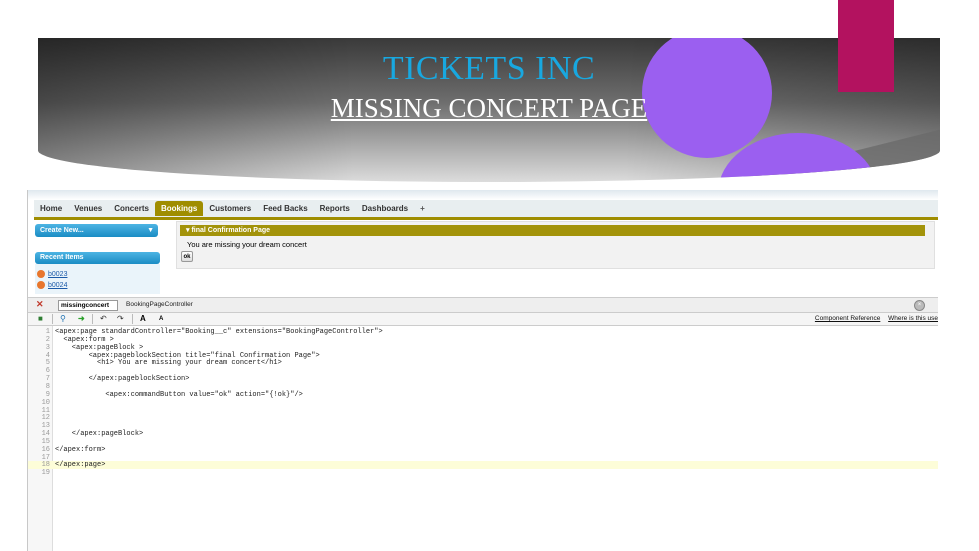 The height and width of the screenshot is (551, 979). I want to click on line-number: 2, so click(47, 339).